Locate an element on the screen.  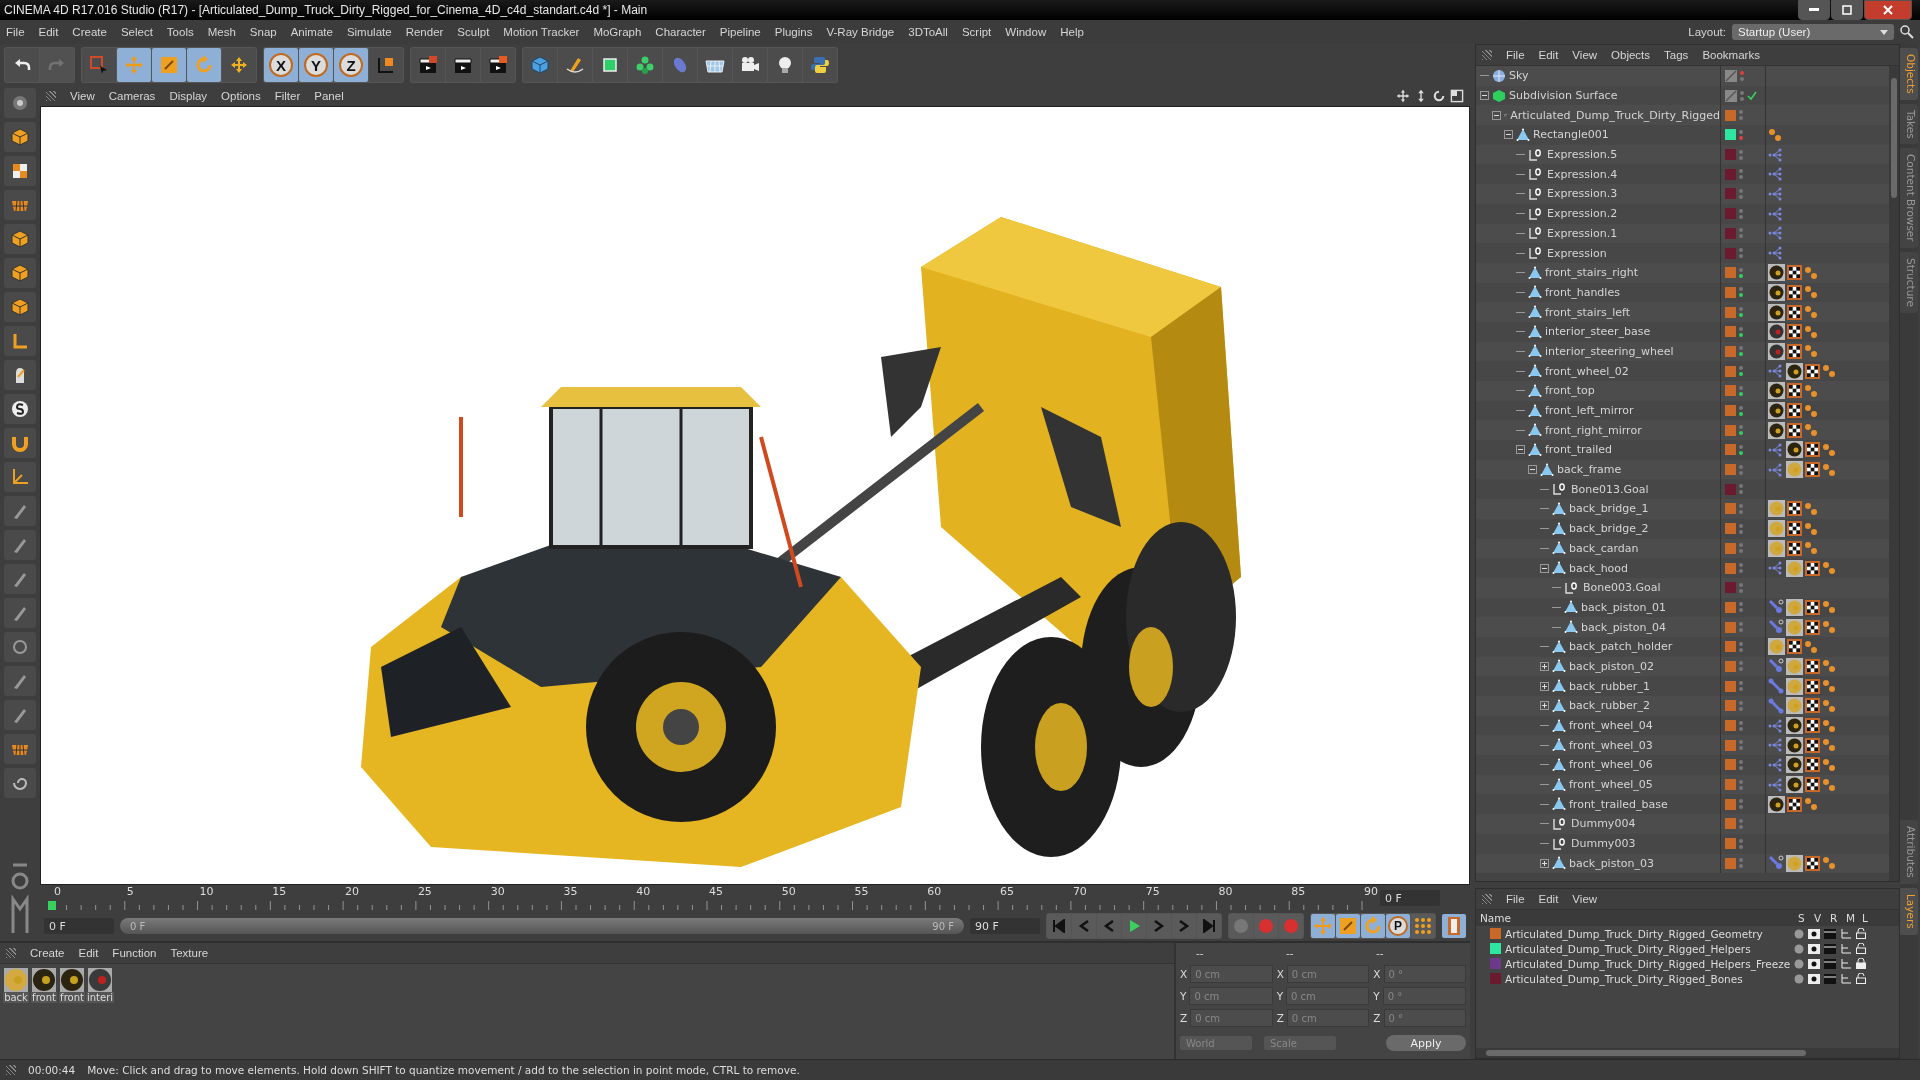
scale-key-button is located at coordinates (1348, 926).